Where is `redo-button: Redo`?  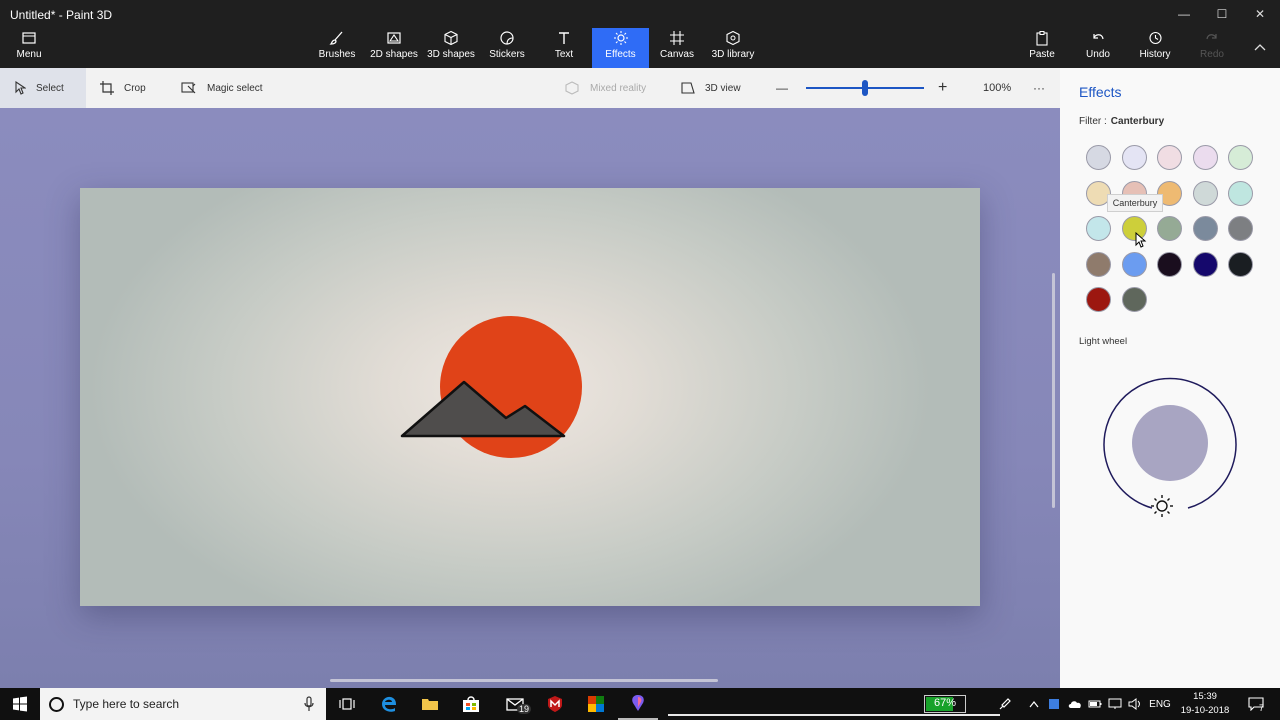 redo-button: Redo is located at coordinates (1212, 49).